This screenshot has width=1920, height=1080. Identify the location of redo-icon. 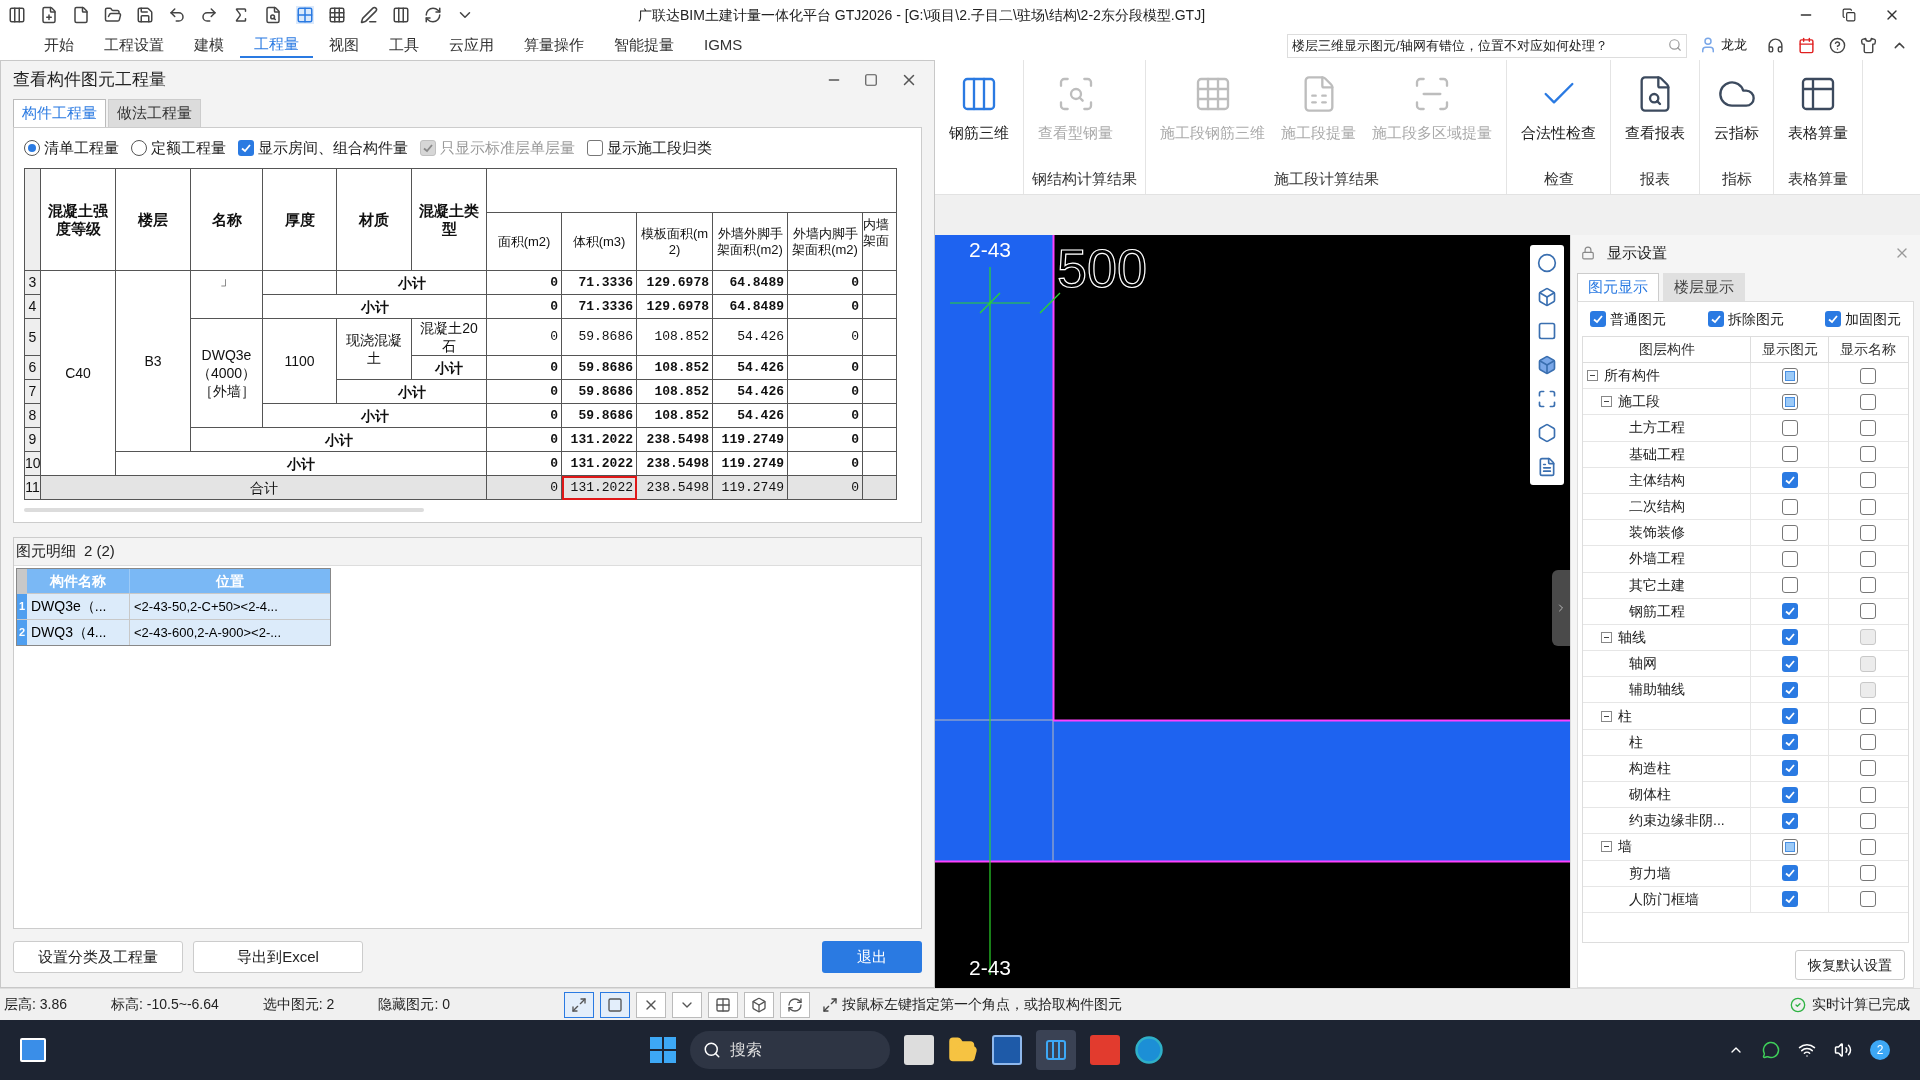
(209, 15).